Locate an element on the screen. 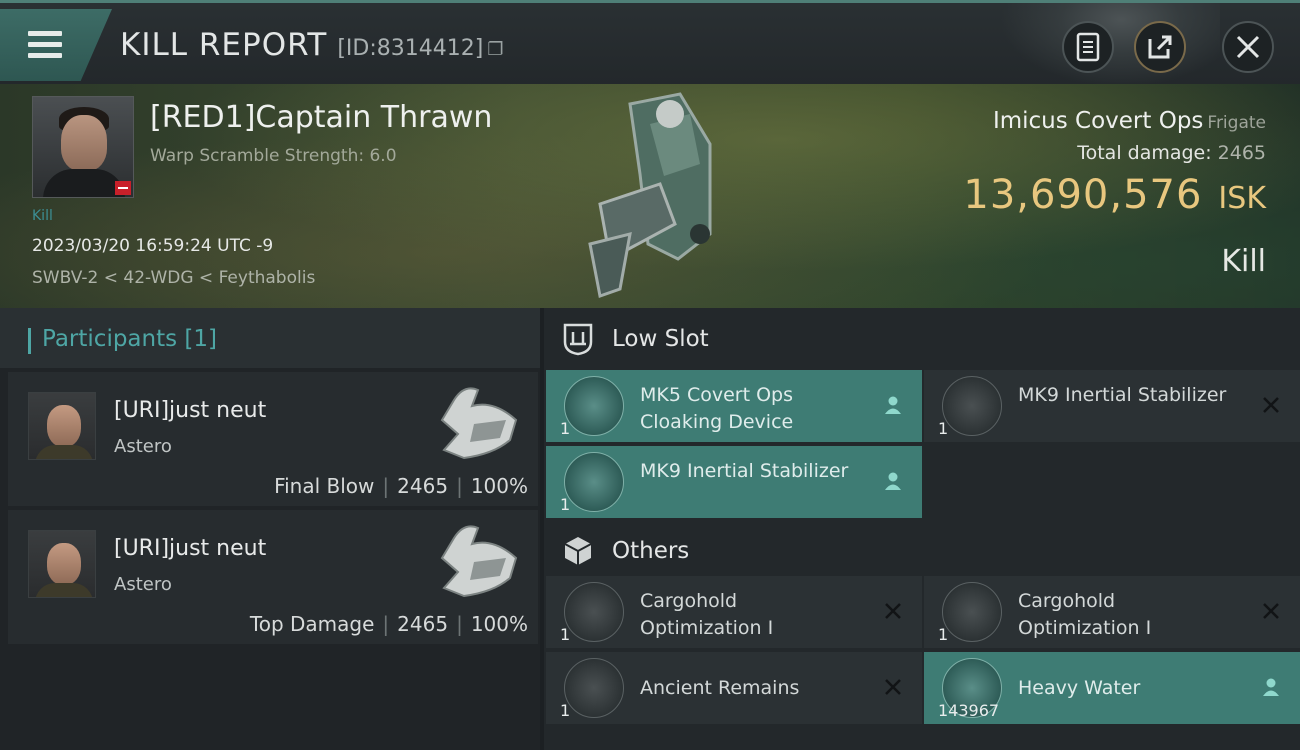  cargo-box-icon is located at coordinates (578, 551).